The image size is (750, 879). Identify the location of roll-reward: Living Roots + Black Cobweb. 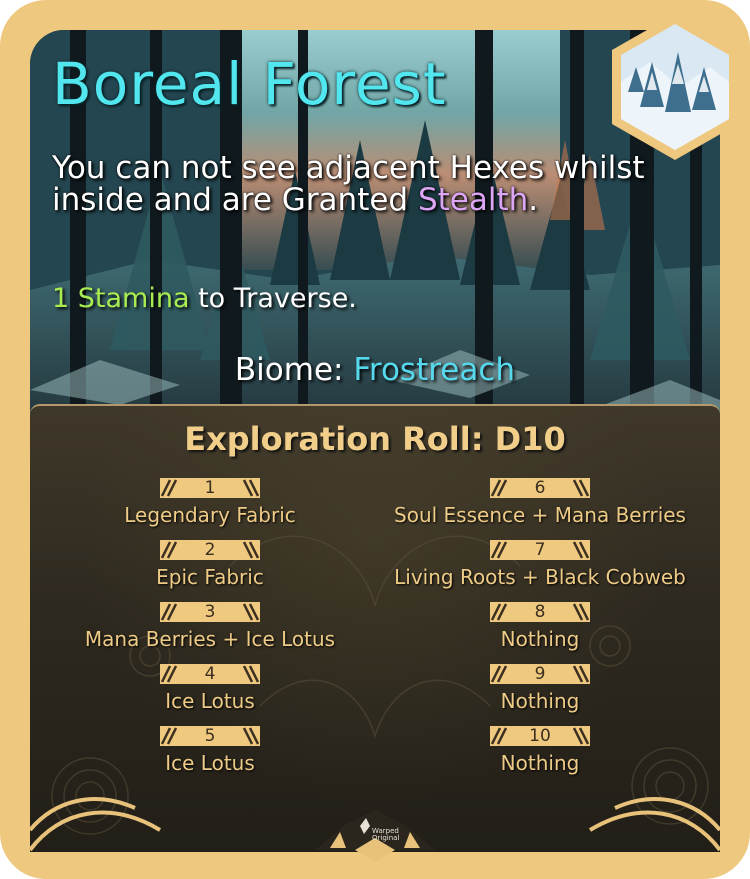
(540, 577).